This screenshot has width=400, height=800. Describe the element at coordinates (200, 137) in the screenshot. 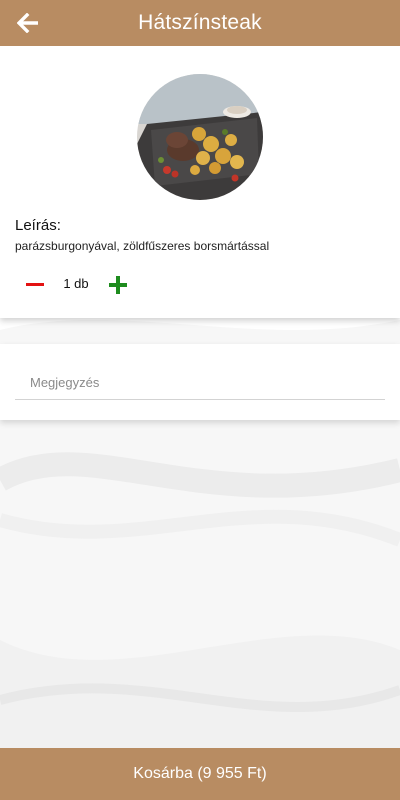

I see `food-photo` at that location.